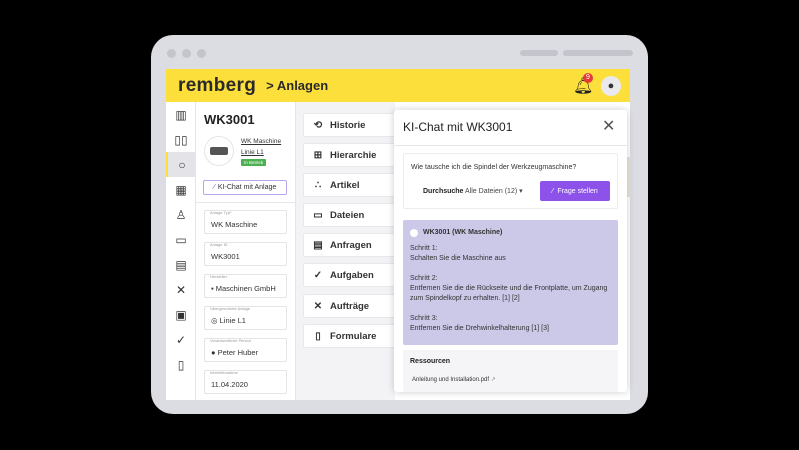  I want to click on asset-icon, so click(414, 233).